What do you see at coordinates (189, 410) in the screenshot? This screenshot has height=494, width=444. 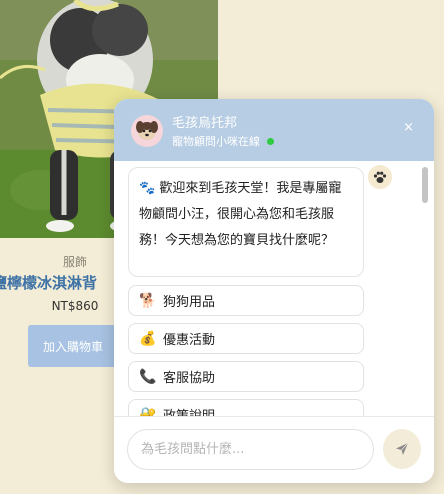 I see `option-label: 政策說明` at bounding box center [189, 410].